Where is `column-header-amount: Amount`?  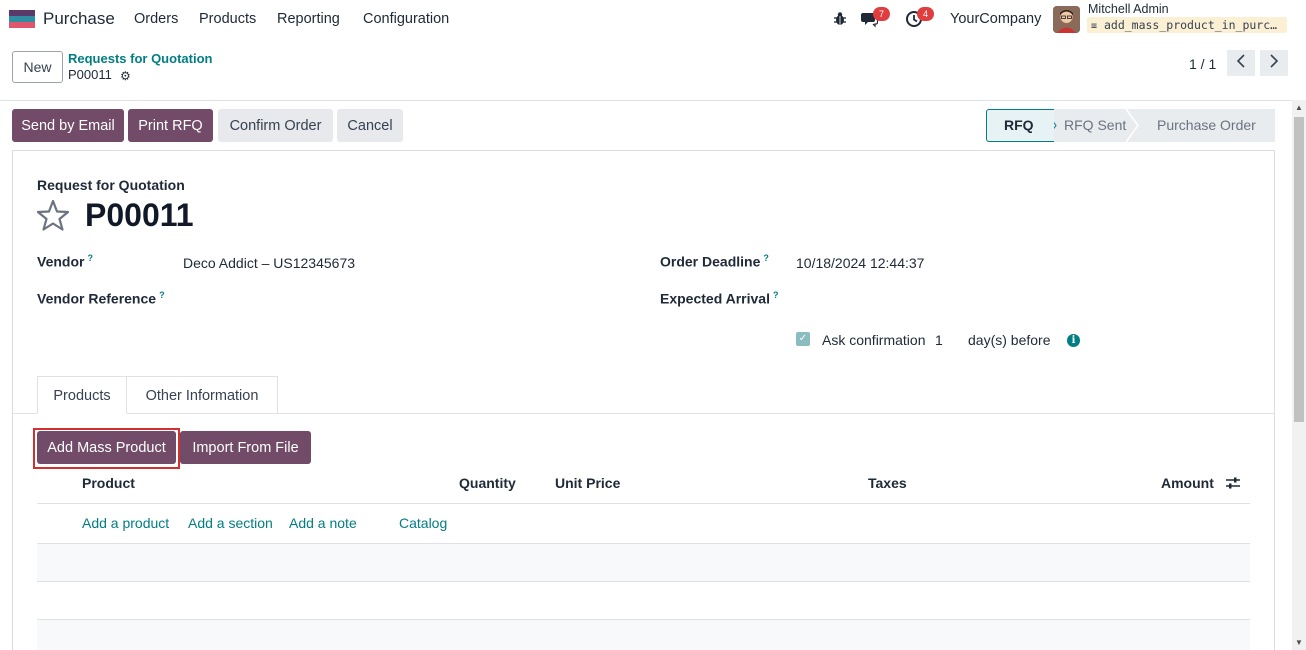 column-header-amount: Amount is located at coordinates (1187, 483).